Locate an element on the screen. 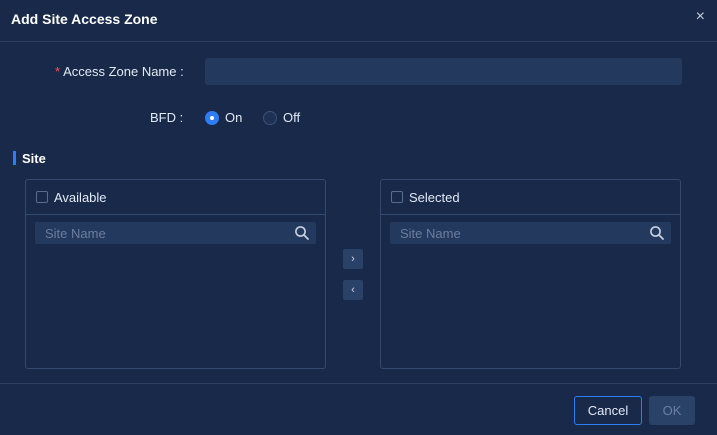 Image resolution: width=717 pixels, height=435 pixels. available-search-input is located at coordinates (175, 233).